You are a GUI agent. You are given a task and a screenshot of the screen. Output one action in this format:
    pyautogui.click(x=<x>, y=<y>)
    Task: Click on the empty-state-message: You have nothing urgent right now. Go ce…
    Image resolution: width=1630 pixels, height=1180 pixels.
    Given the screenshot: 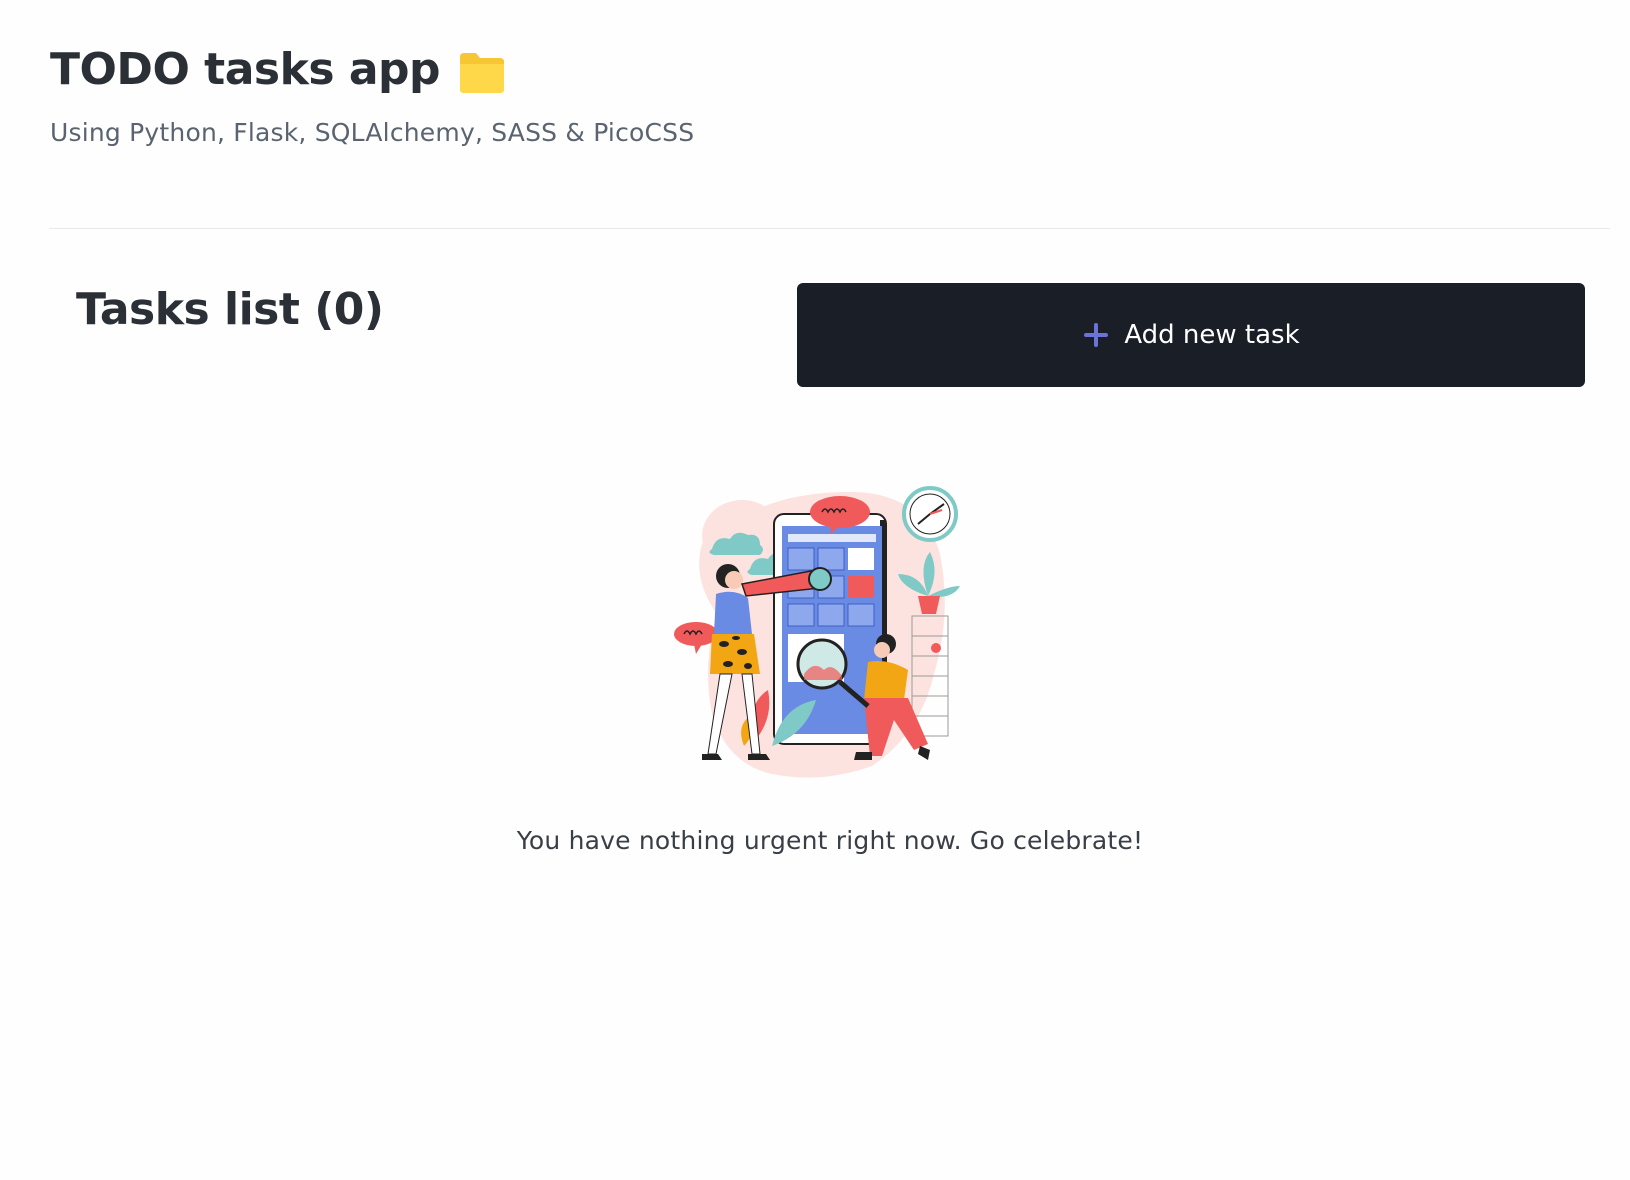 What is the action you would take?
    pyautogui.click(x=830, y=840)
    